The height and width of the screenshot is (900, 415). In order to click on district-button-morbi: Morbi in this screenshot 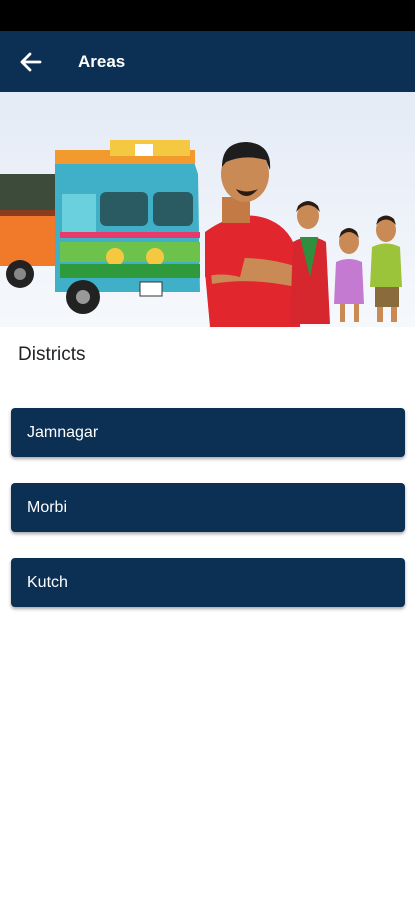, I will do `click(208, 507)`.